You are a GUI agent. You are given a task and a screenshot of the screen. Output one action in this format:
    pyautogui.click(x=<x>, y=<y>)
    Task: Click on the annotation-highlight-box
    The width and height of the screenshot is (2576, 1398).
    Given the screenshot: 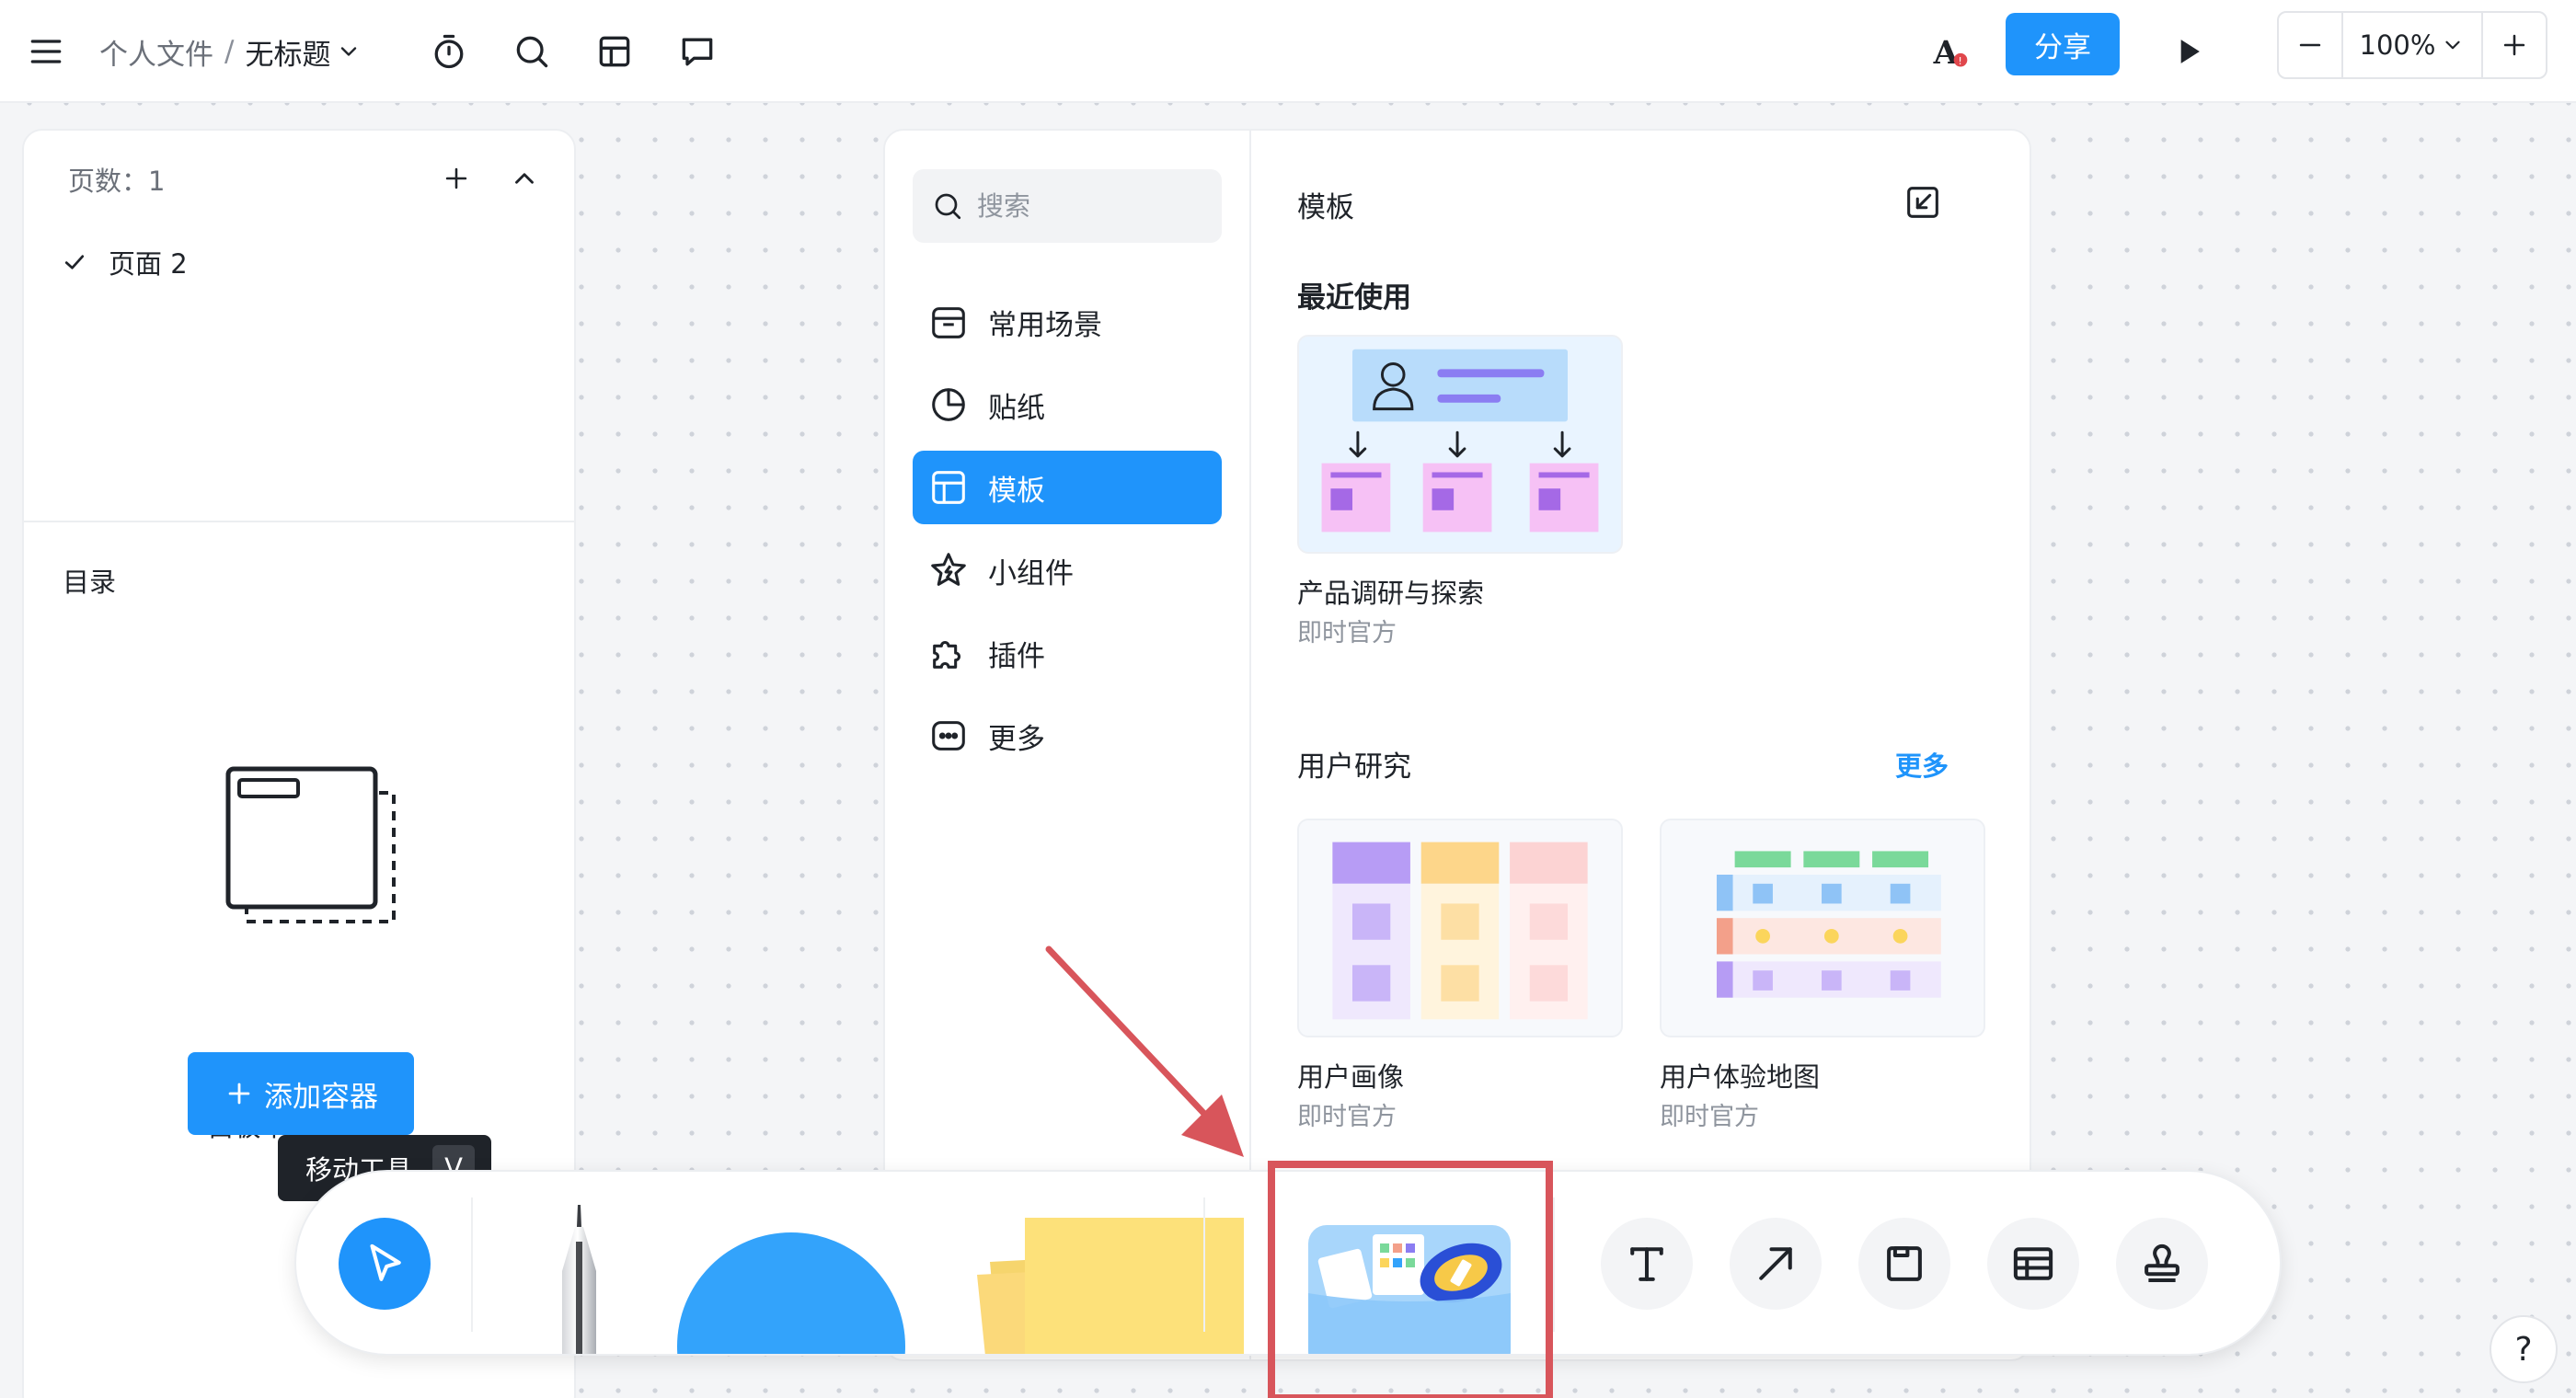 What is the action you would take?
    pyautogui.click(x=1410, y=1279)
    